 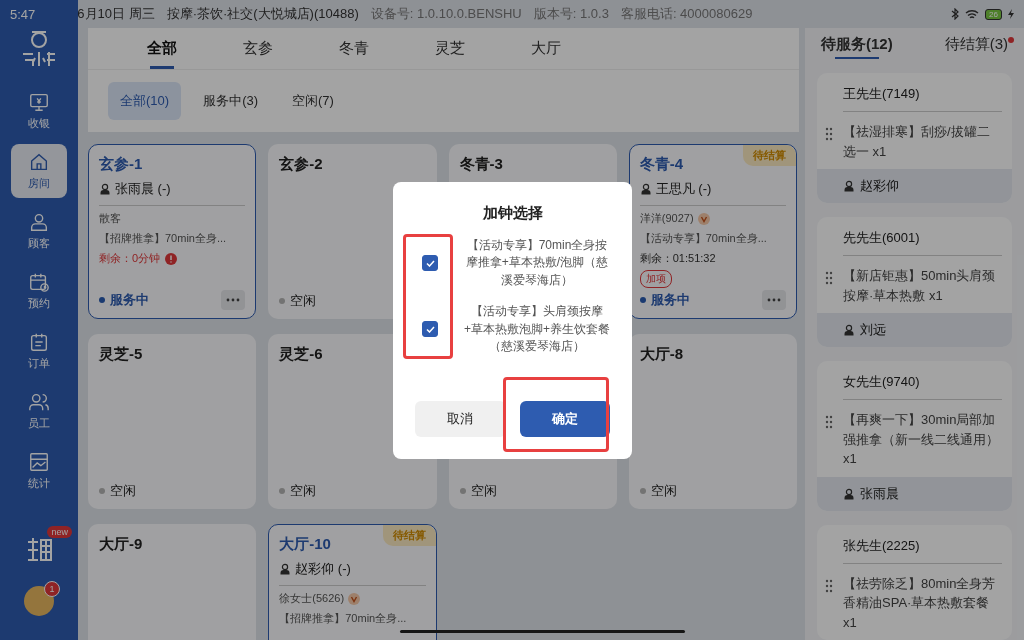 I want to click on remaining-time: 剩余：01:51:32, so click(x=677, y=259).